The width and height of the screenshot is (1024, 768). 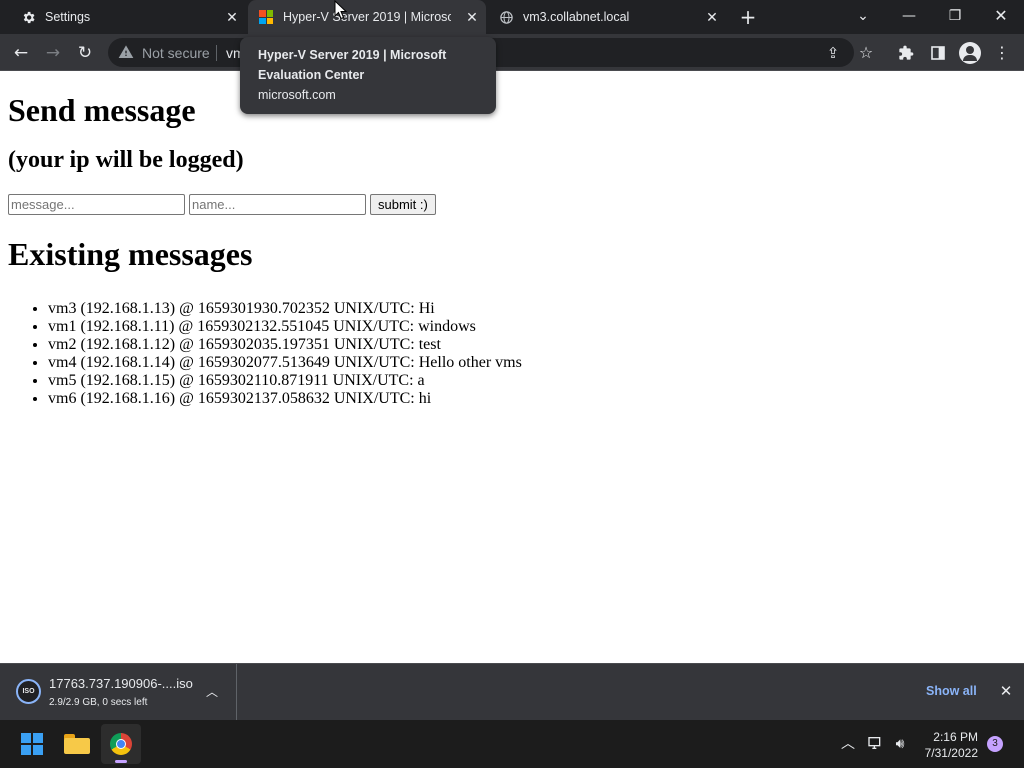 I want to click on name-input, so click(x=277, y=204).